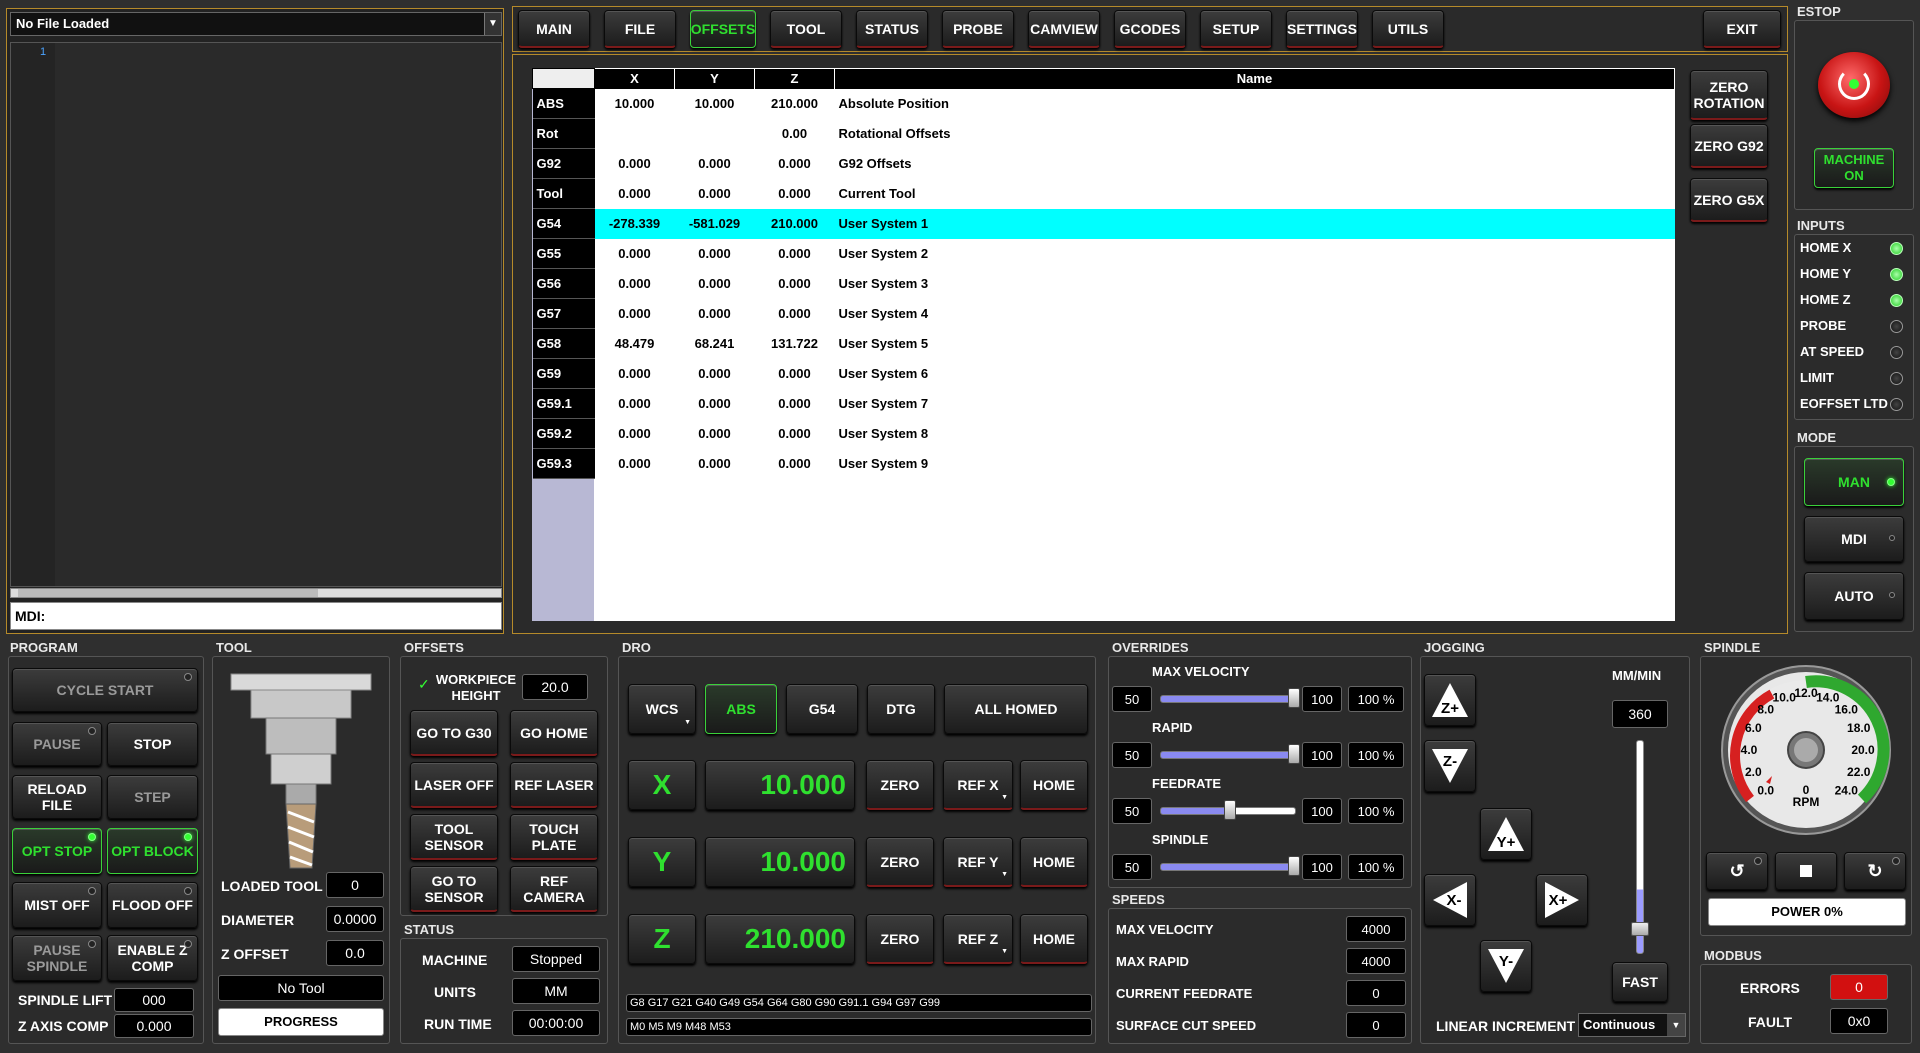  Describe the element at coordinates (355, 919) in the screenshot. I see `diameter-value: 0.0000` at that location.